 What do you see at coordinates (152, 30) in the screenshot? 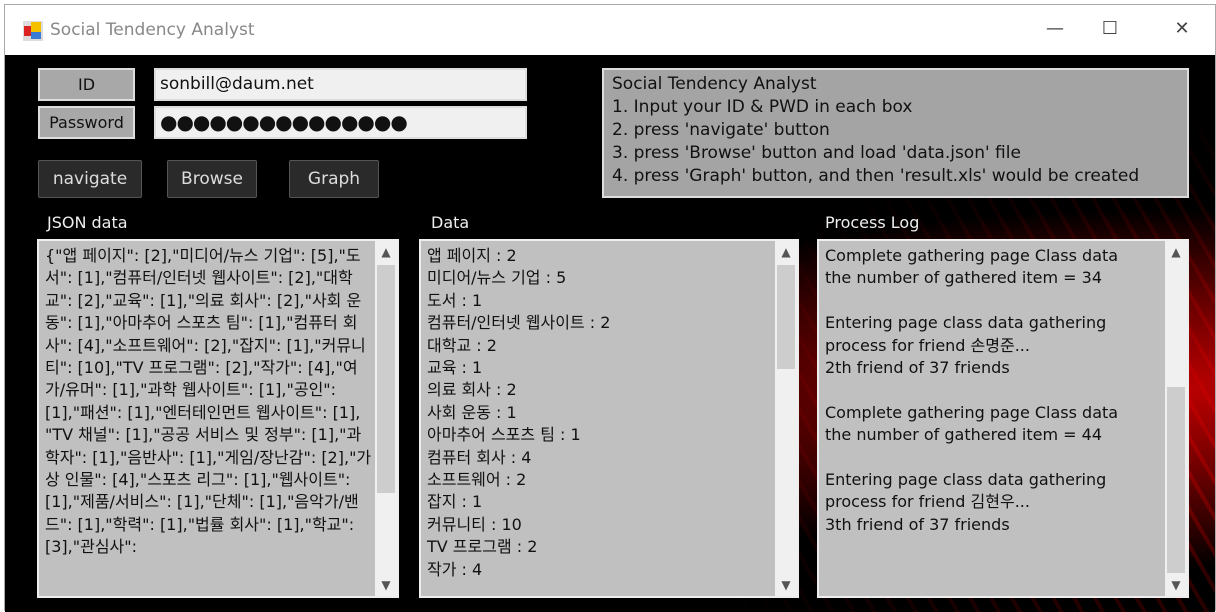
I see `window-title: Social Tendency Analyst` at bounding box center [152, 30].